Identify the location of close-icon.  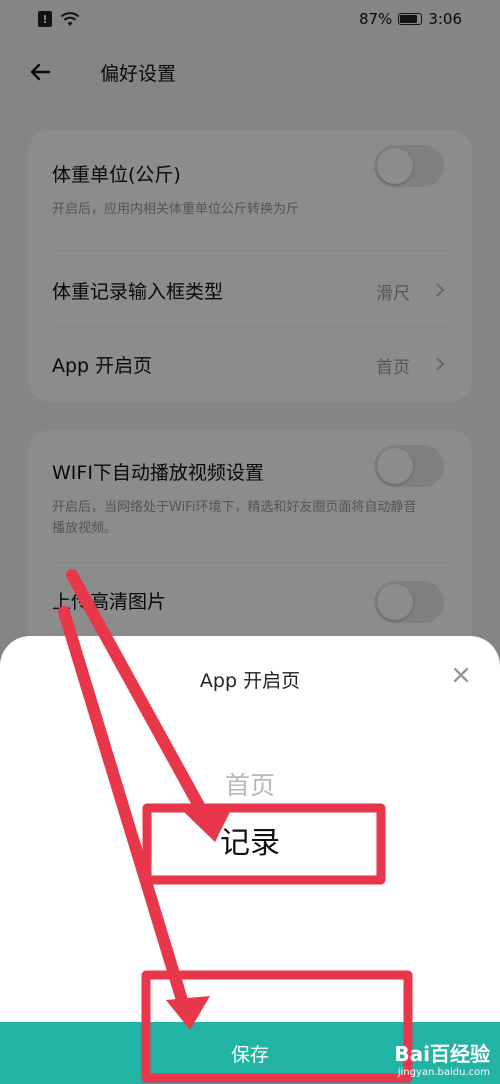
(461, 675).